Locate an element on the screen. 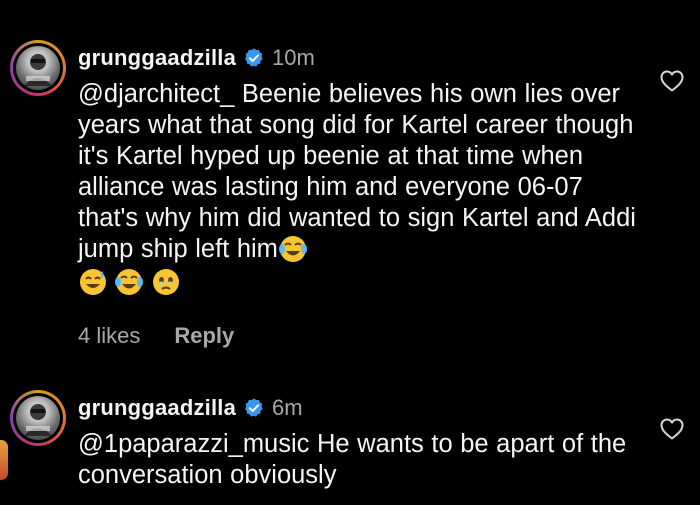  reply-button: Reply is located at coordinates (204, 336).